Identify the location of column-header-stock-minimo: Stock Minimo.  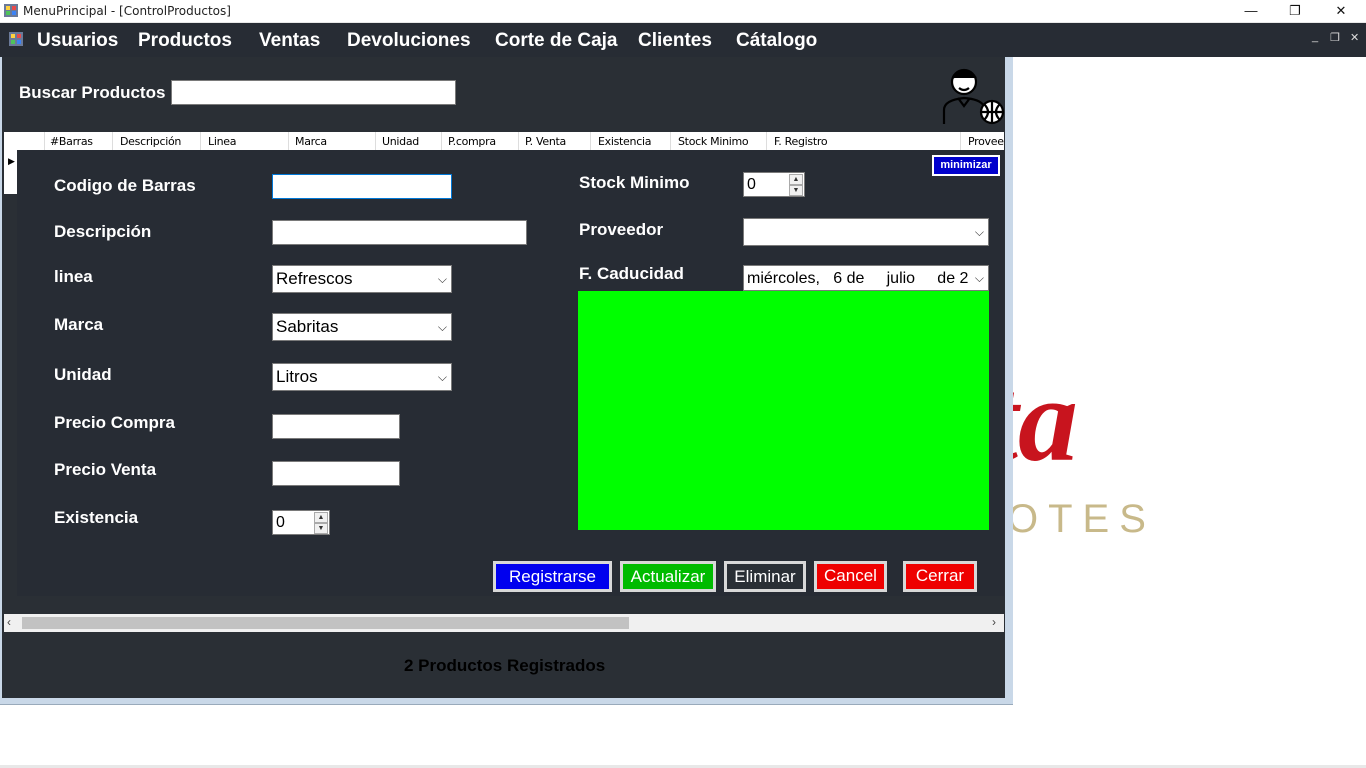
(713, 141).